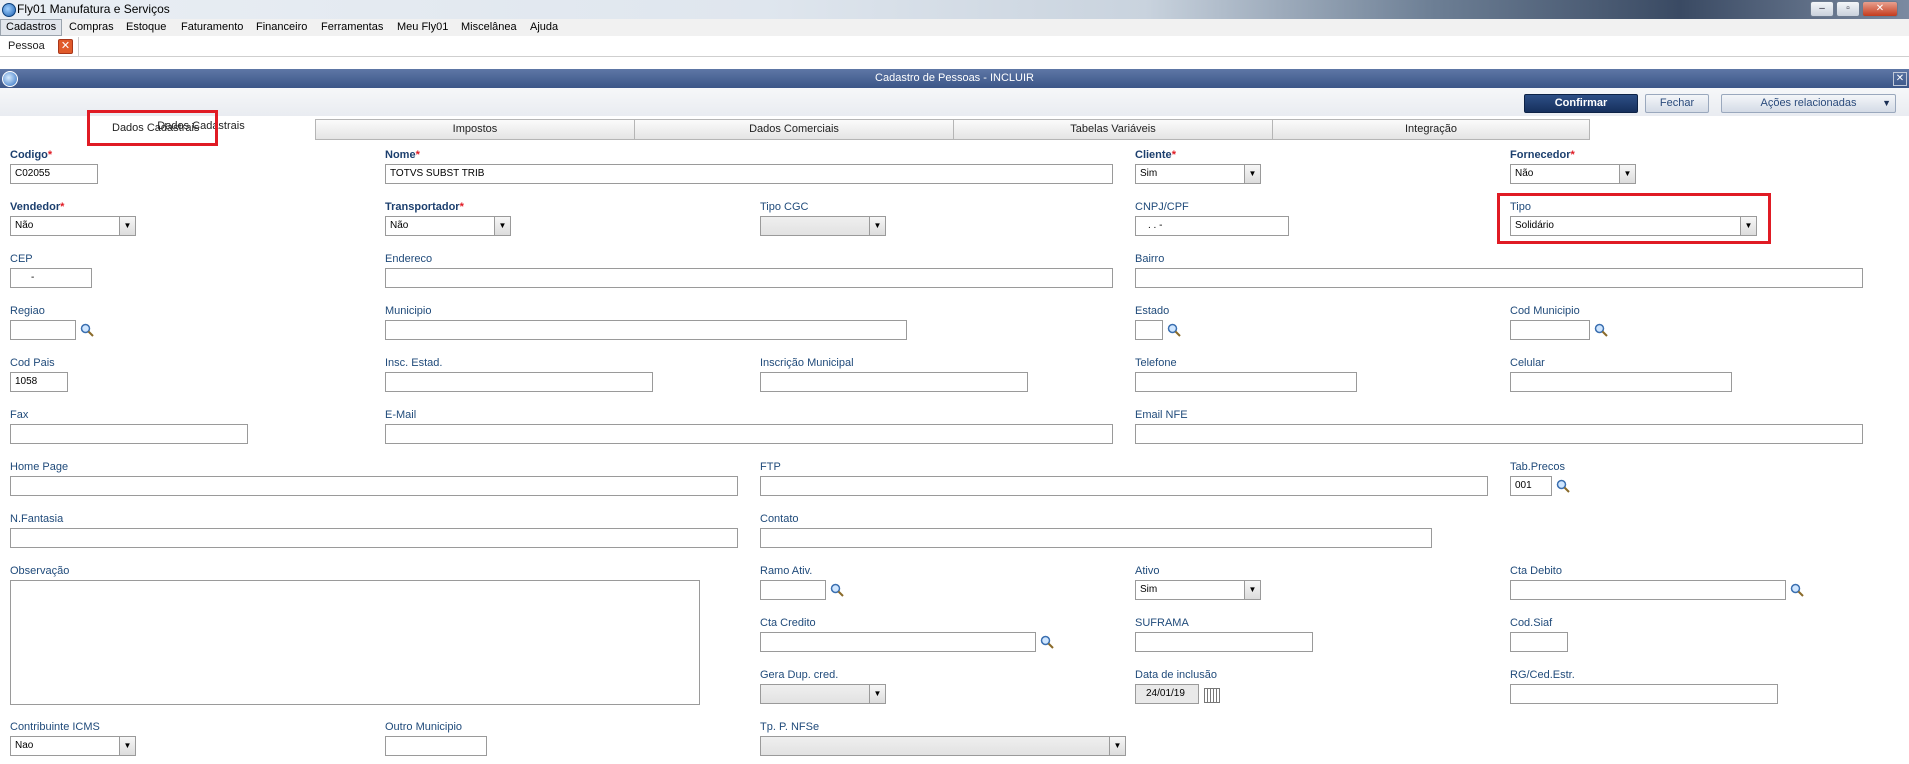  I want to click on menu-financeiro: Financeiro, so click(281, 27).